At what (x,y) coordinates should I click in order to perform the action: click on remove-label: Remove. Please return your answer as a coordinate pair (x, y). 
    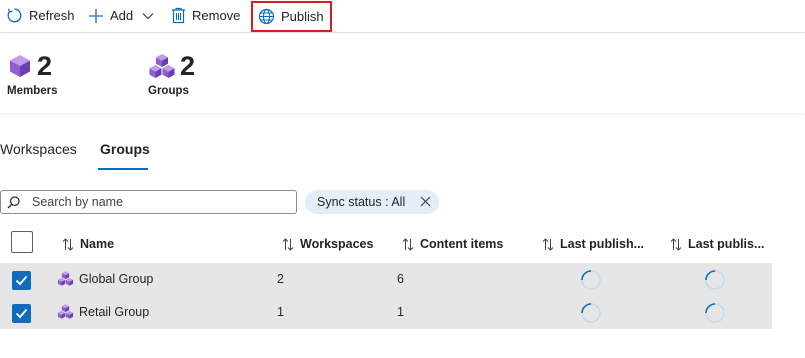
    Looking at the image, I should click on (216, 15).